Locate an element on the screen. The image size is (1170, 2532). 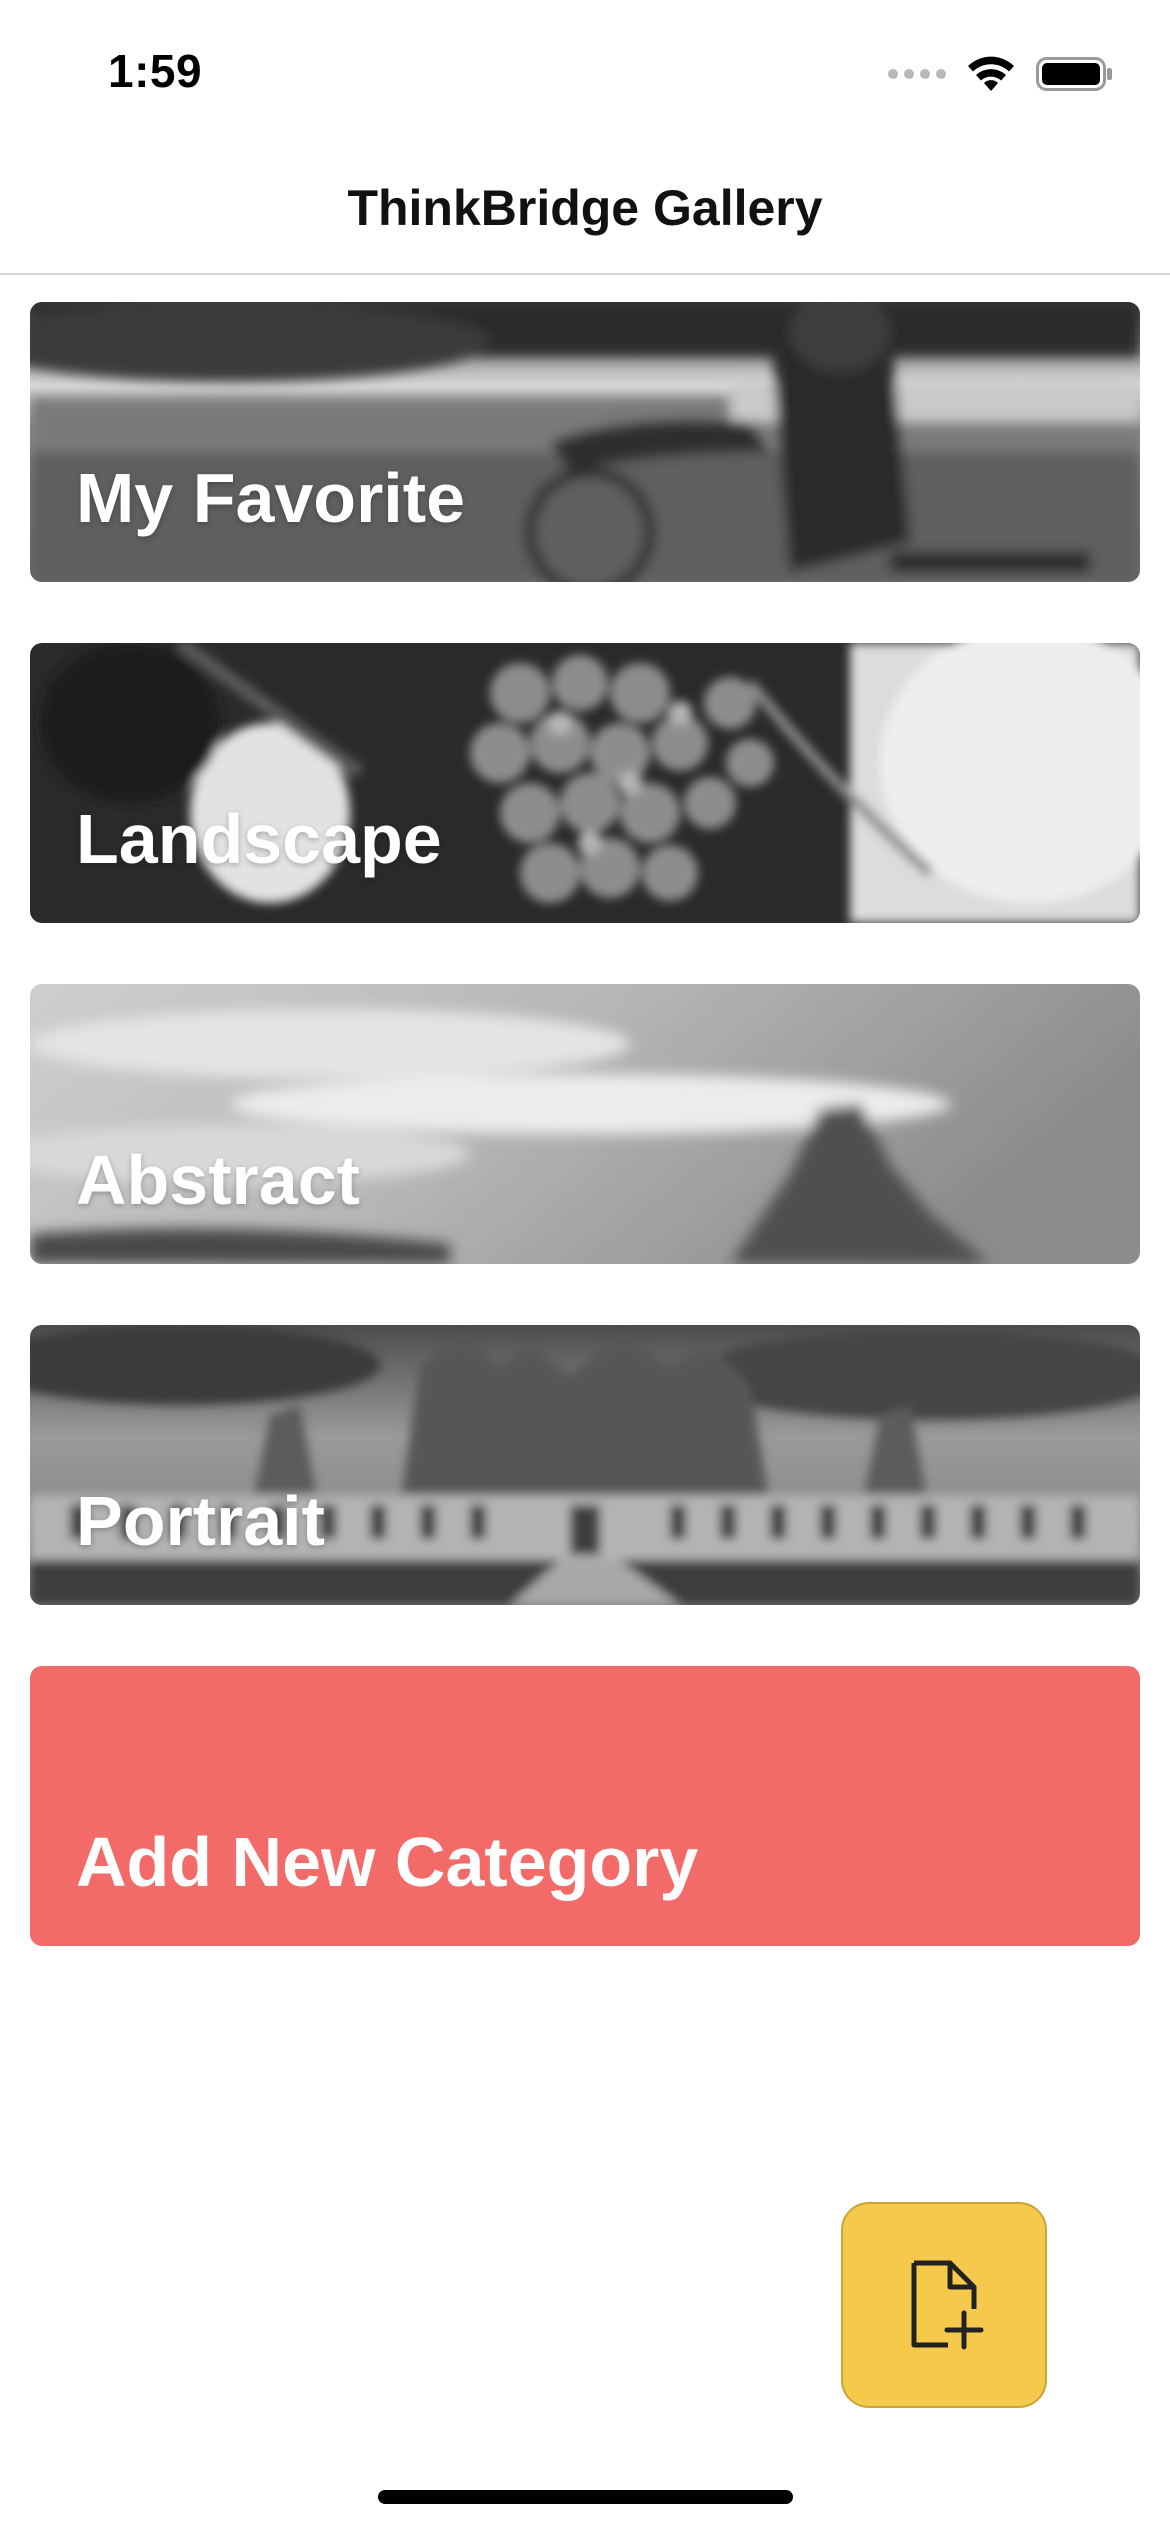
status-bar: 1:59 is located at coordinates (585, 70).